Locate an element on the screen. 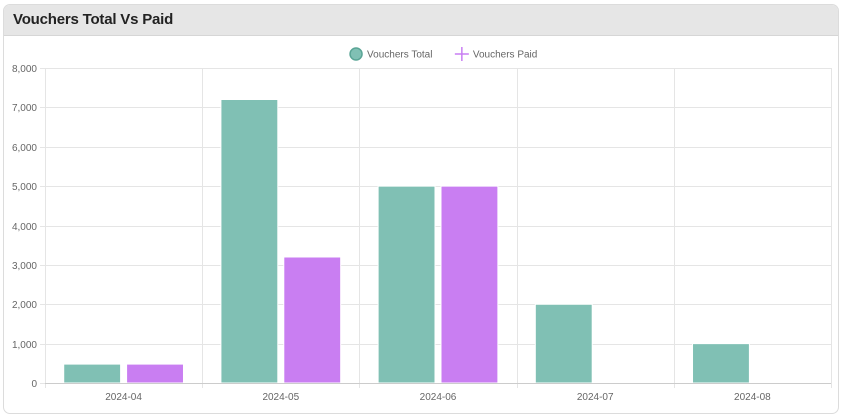 The height and width of the screenshot is (419, 844). x-tick-label: 2024-05 is located at coordinates (280, 397).